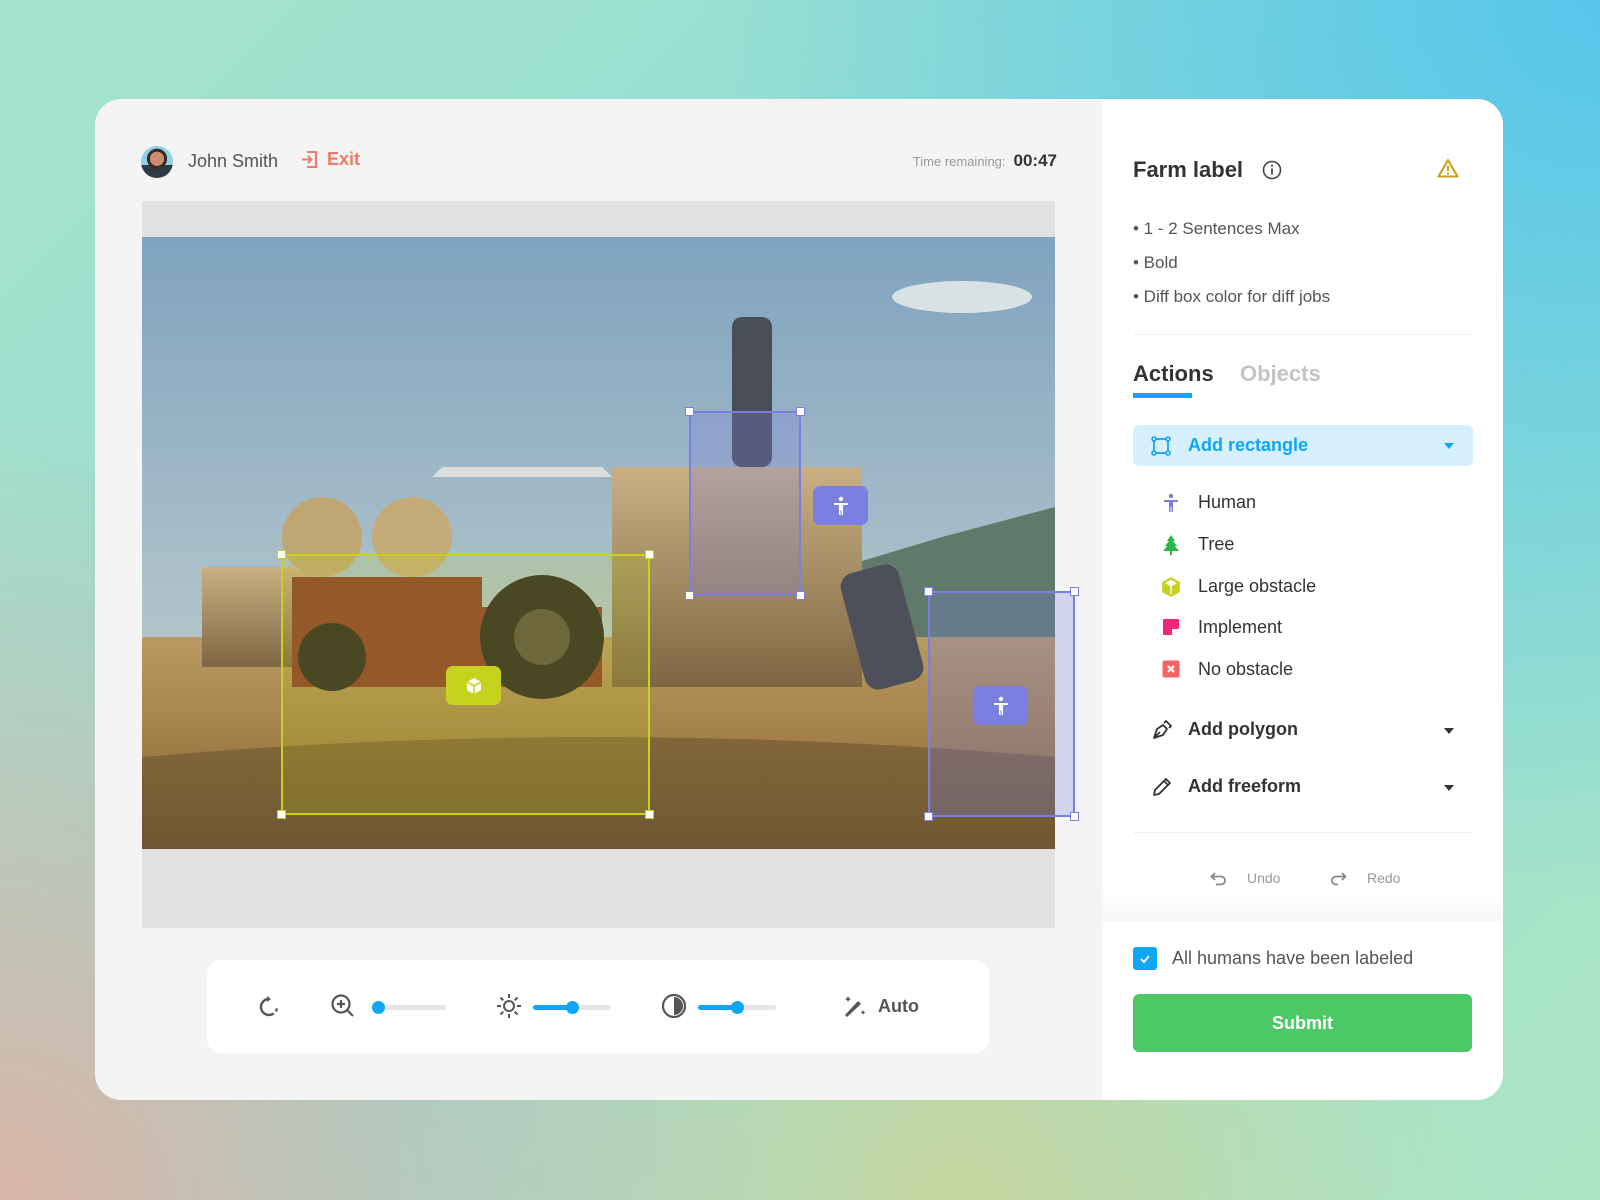  Describe the element at coordinates (157, 162) in the screenshot. I see `avatar` at that location.